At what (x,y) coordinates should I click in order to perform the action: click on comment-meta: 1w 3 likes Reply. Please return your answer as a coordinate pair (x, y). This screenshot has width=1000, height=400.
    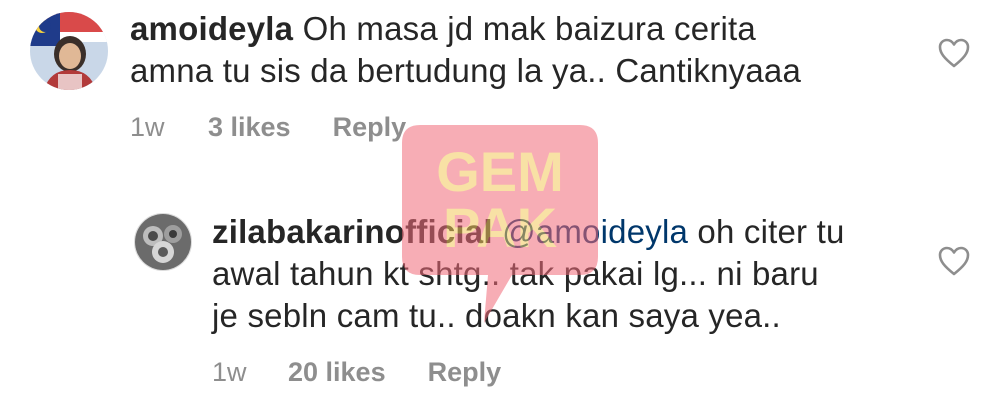
    Looking at the image, I should click on (268, 127).